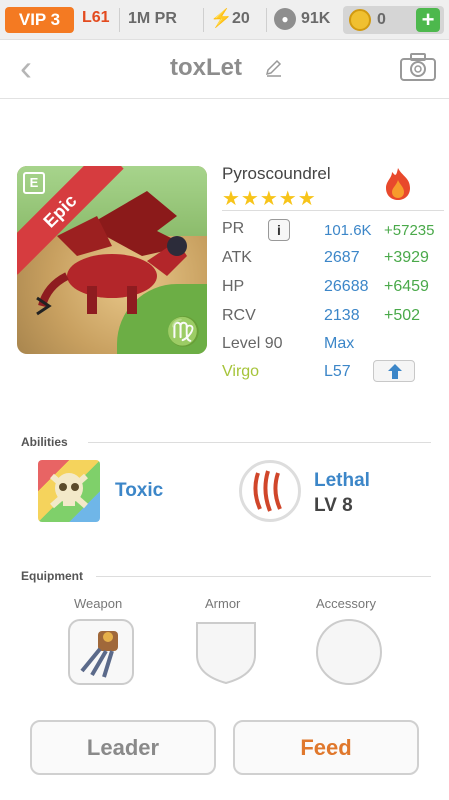 The width and height of the screenshot is (449, 800). What do you see at coordinates (224, 98) in the screenshot?
I see `header-divider` at bounding box center [224, 98].